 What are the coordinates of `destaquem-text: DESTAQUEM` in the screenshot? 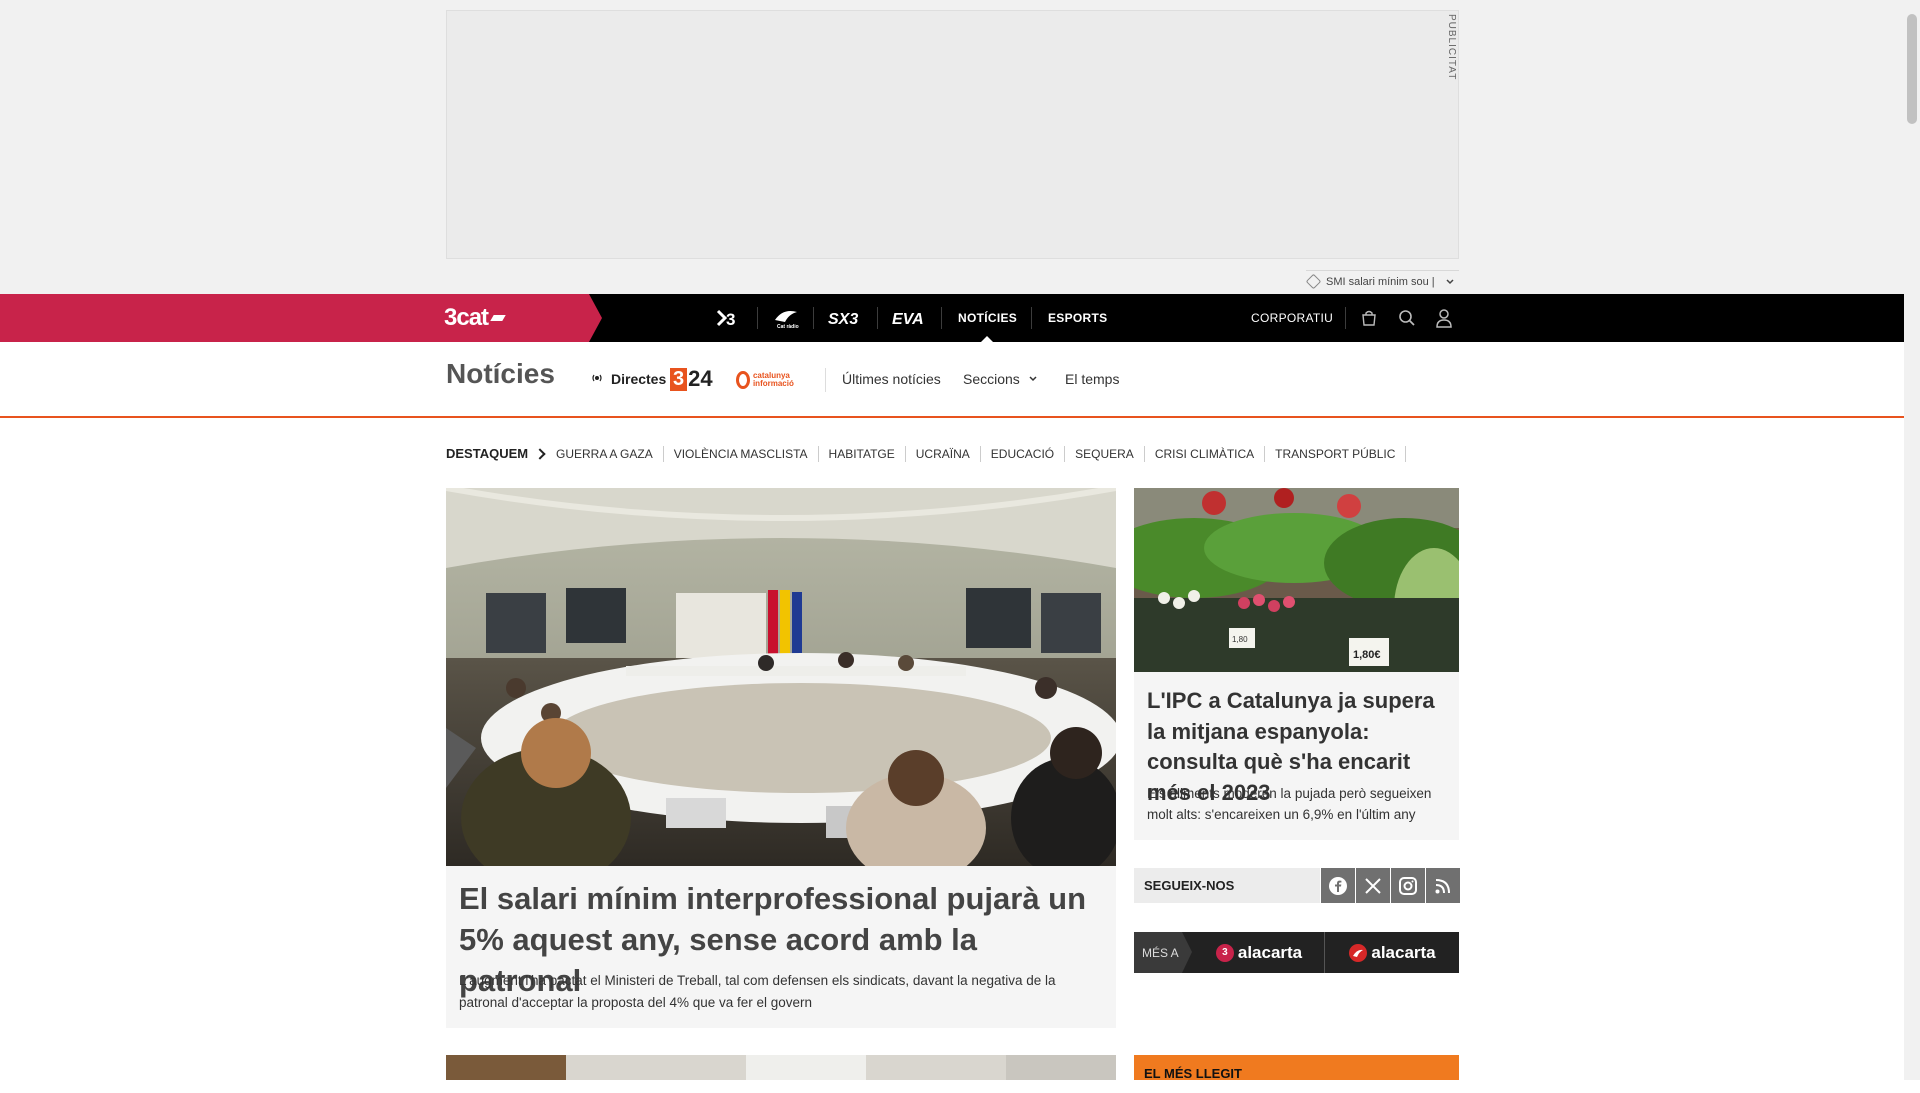 It's located at (487, 453).